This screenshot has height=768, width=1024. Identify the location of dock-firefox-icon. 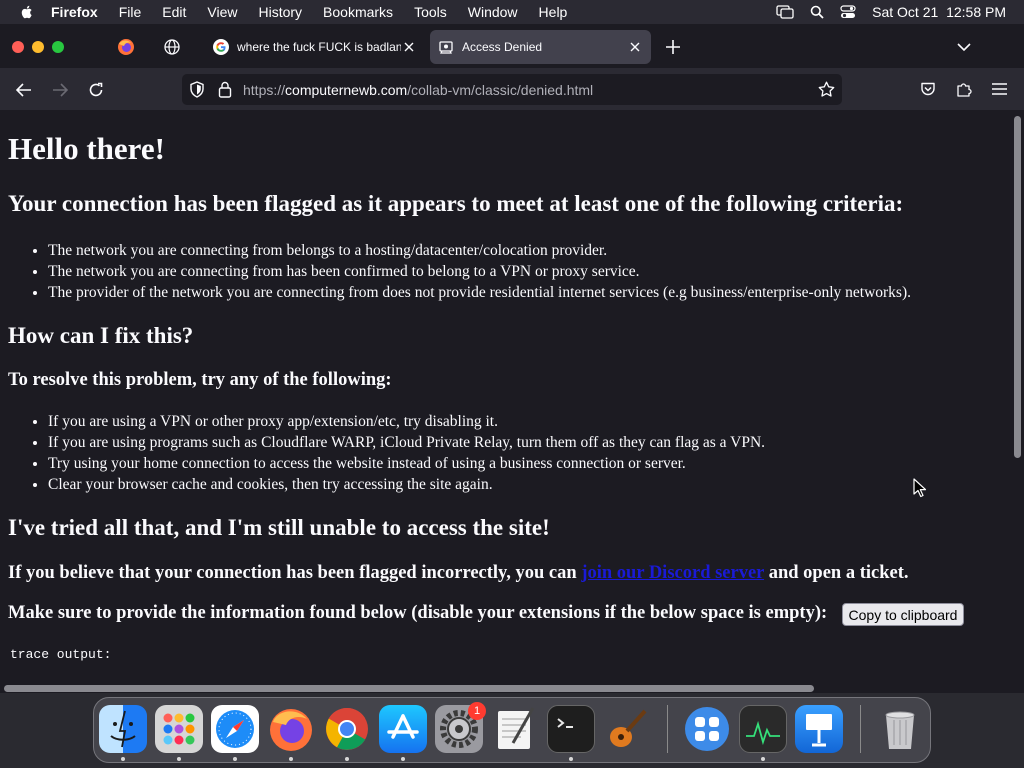
(291, 729).